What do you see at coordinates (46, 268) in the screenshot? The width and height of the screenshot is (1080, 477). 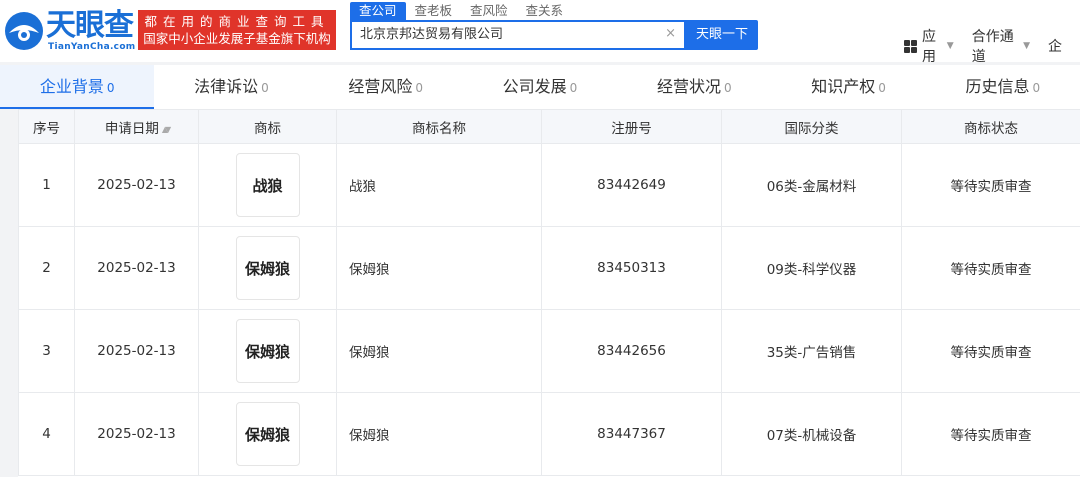 I see `cell-index: 2` at bounding box center [46, 268].